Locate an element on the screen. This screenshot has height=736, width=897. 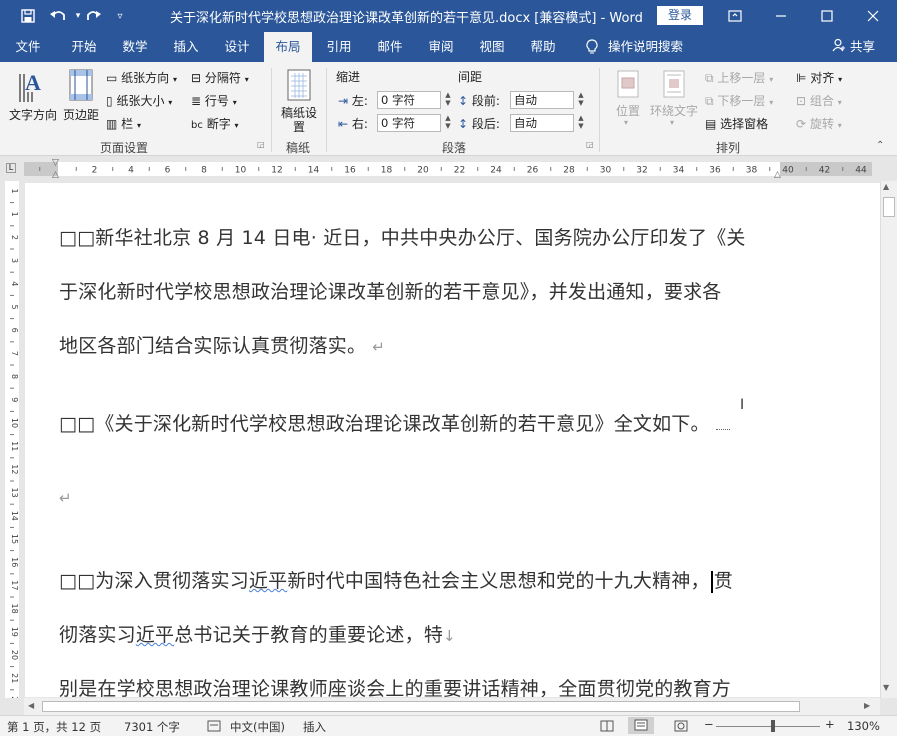
position-icon is located at coordinates (628, 84).